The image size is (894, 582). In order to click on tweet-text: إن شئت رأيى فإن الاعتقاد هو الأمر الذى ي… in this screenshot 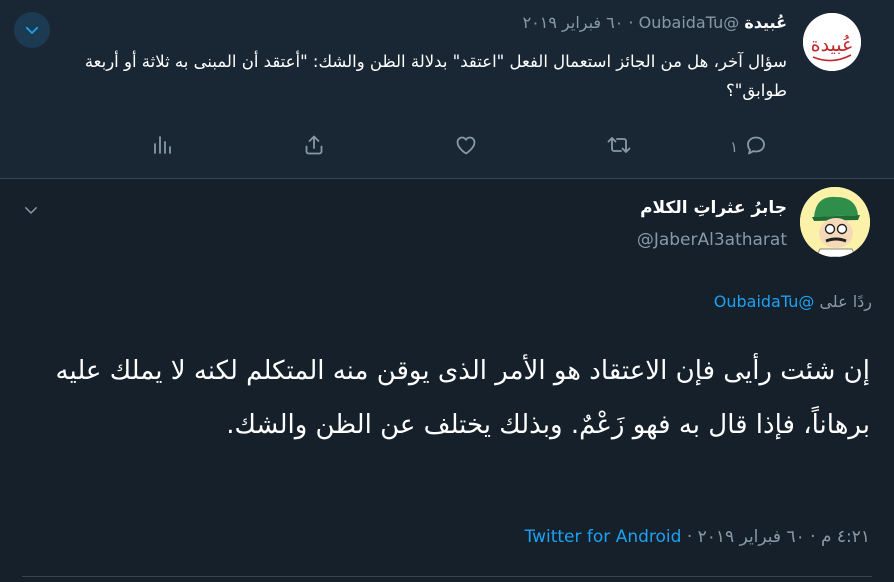, I will do `click(462, 398)`.